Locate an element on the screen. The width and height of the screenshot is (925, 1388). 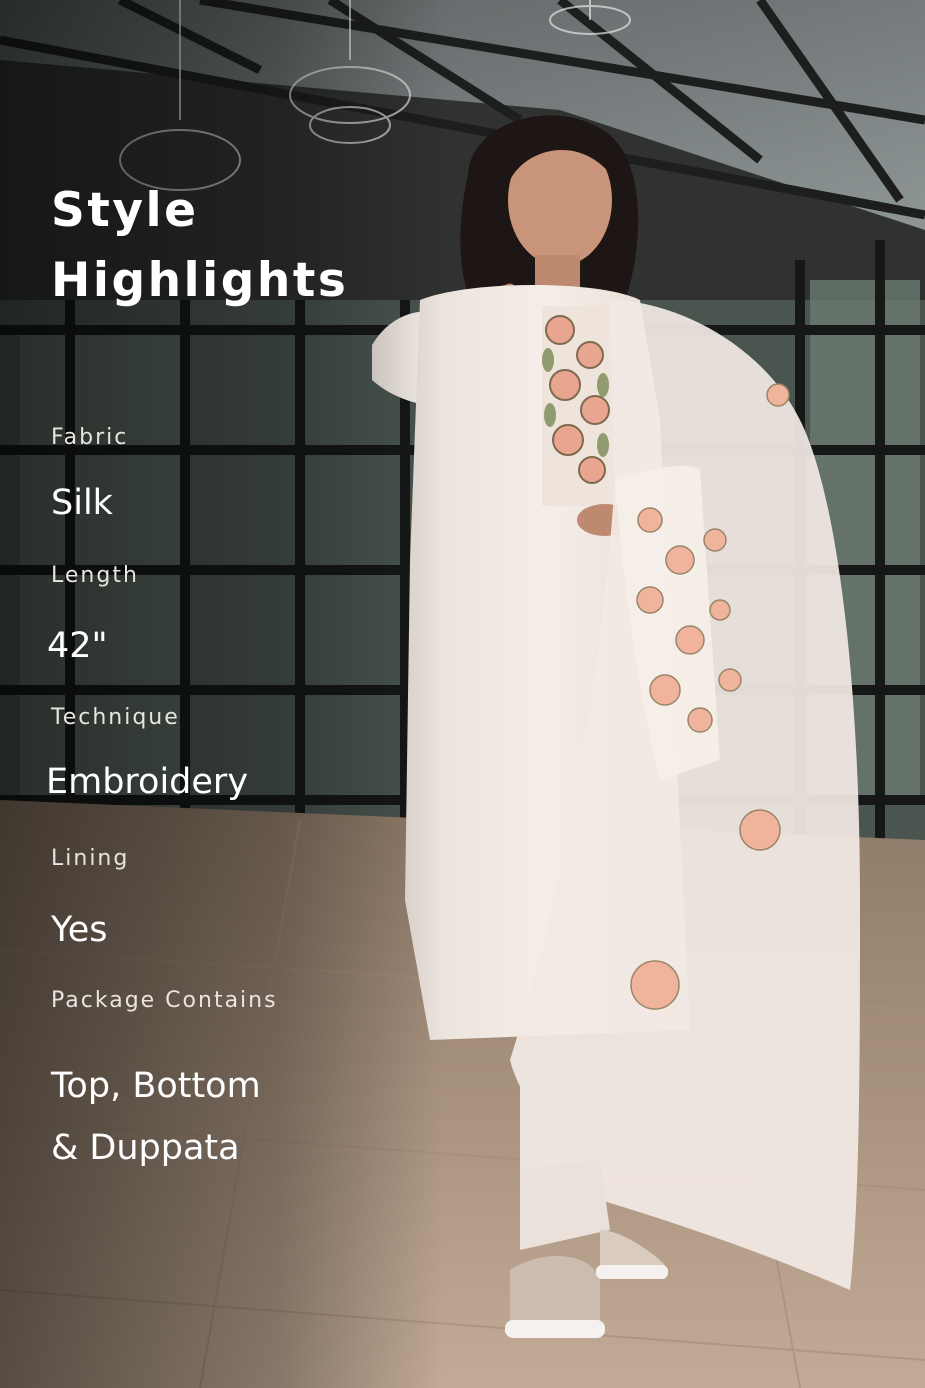
lining-label: Lining is located at coordinates (90, 858).